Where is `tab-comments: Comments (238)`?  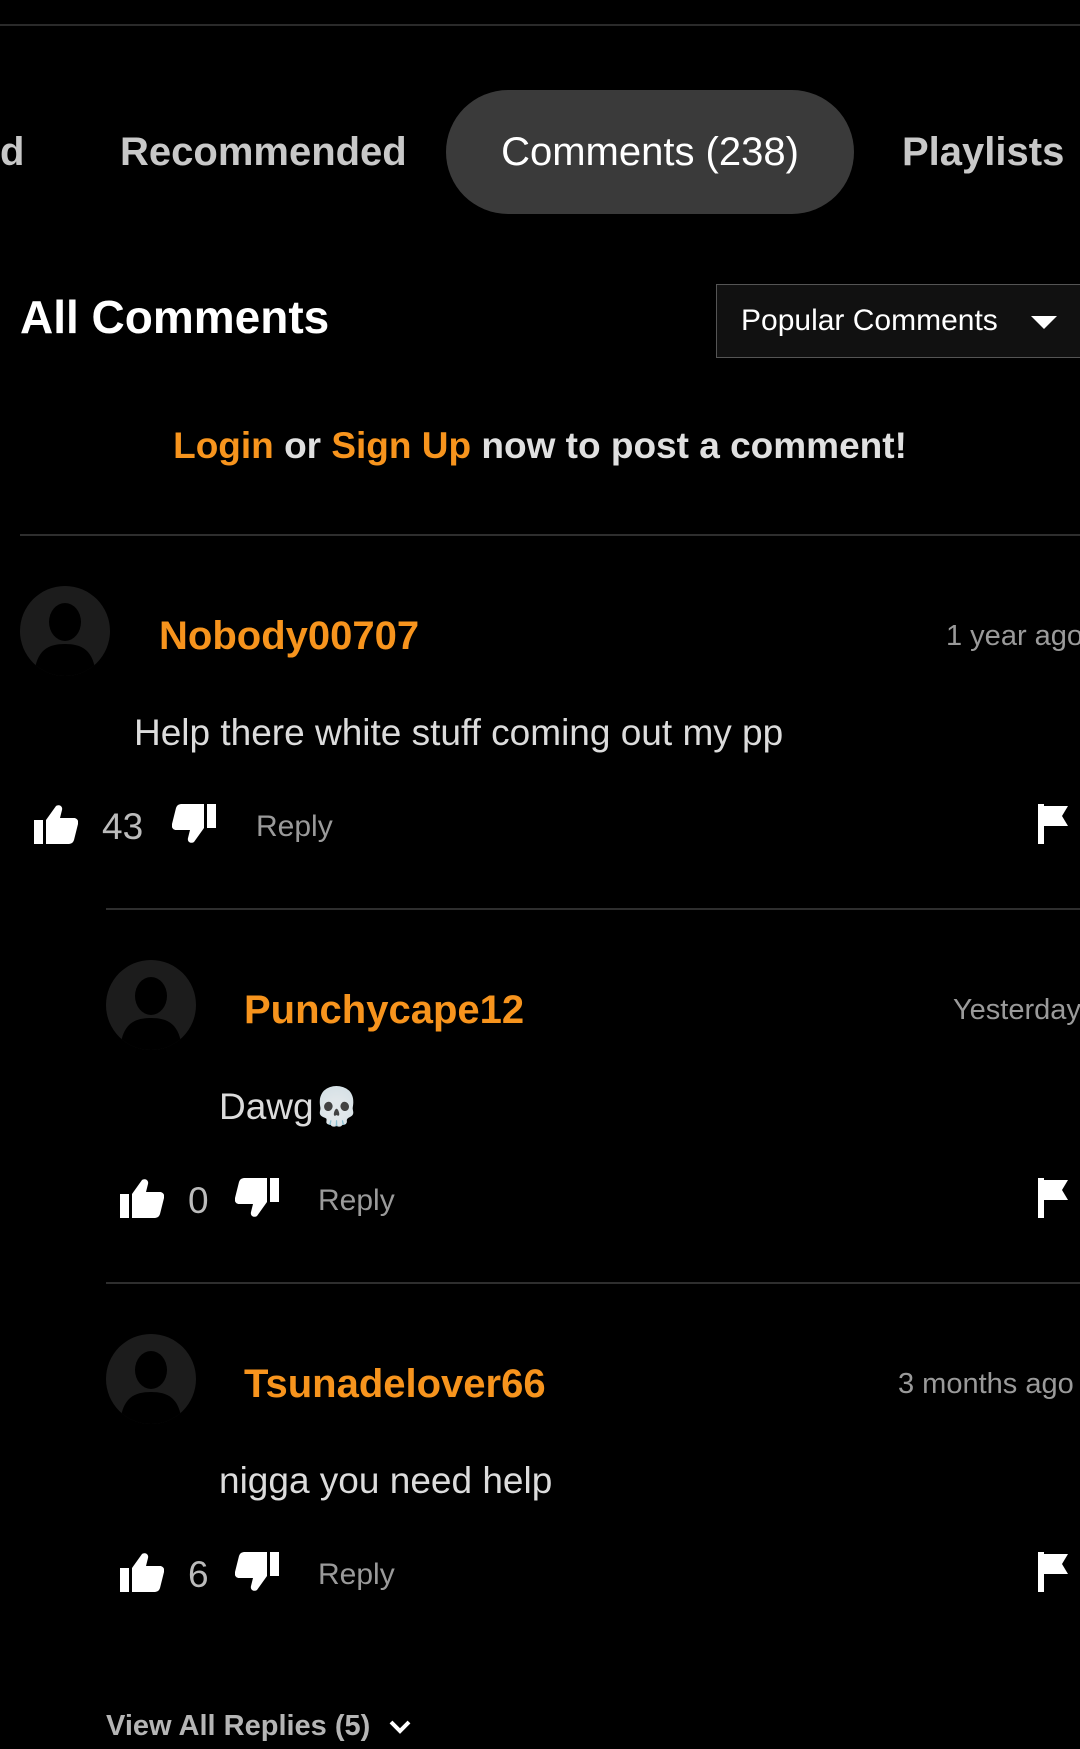 tab-comments: Comments (238) is located at coordinates (650, 152).